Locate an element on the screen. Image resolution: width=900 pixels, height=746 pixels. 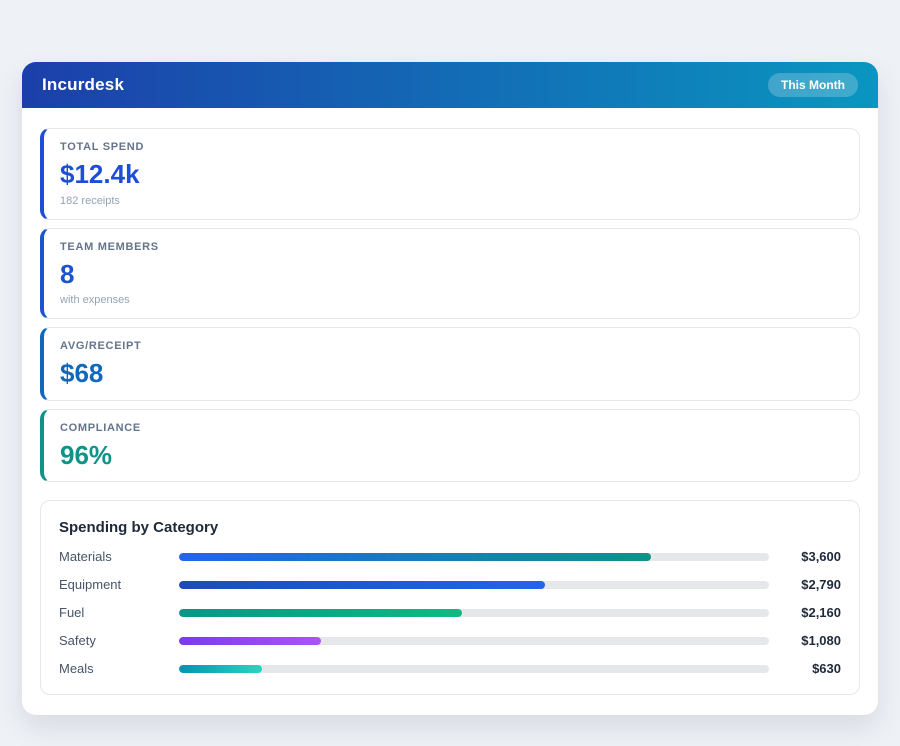
category-row-materials: Materials $3,600 is located at coordinates (450, 556).